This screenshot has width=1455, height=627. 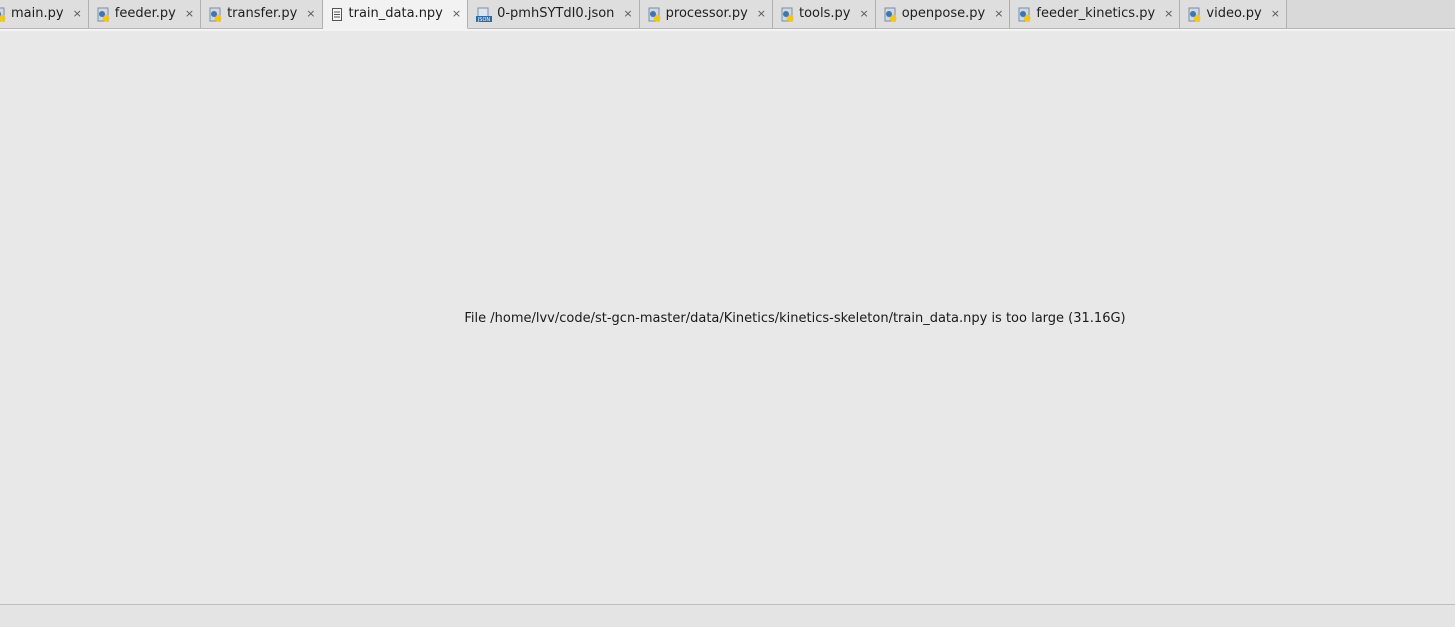 I want to click on tab-label: feeder_kinetics.py, so click(x=1096, y=13).